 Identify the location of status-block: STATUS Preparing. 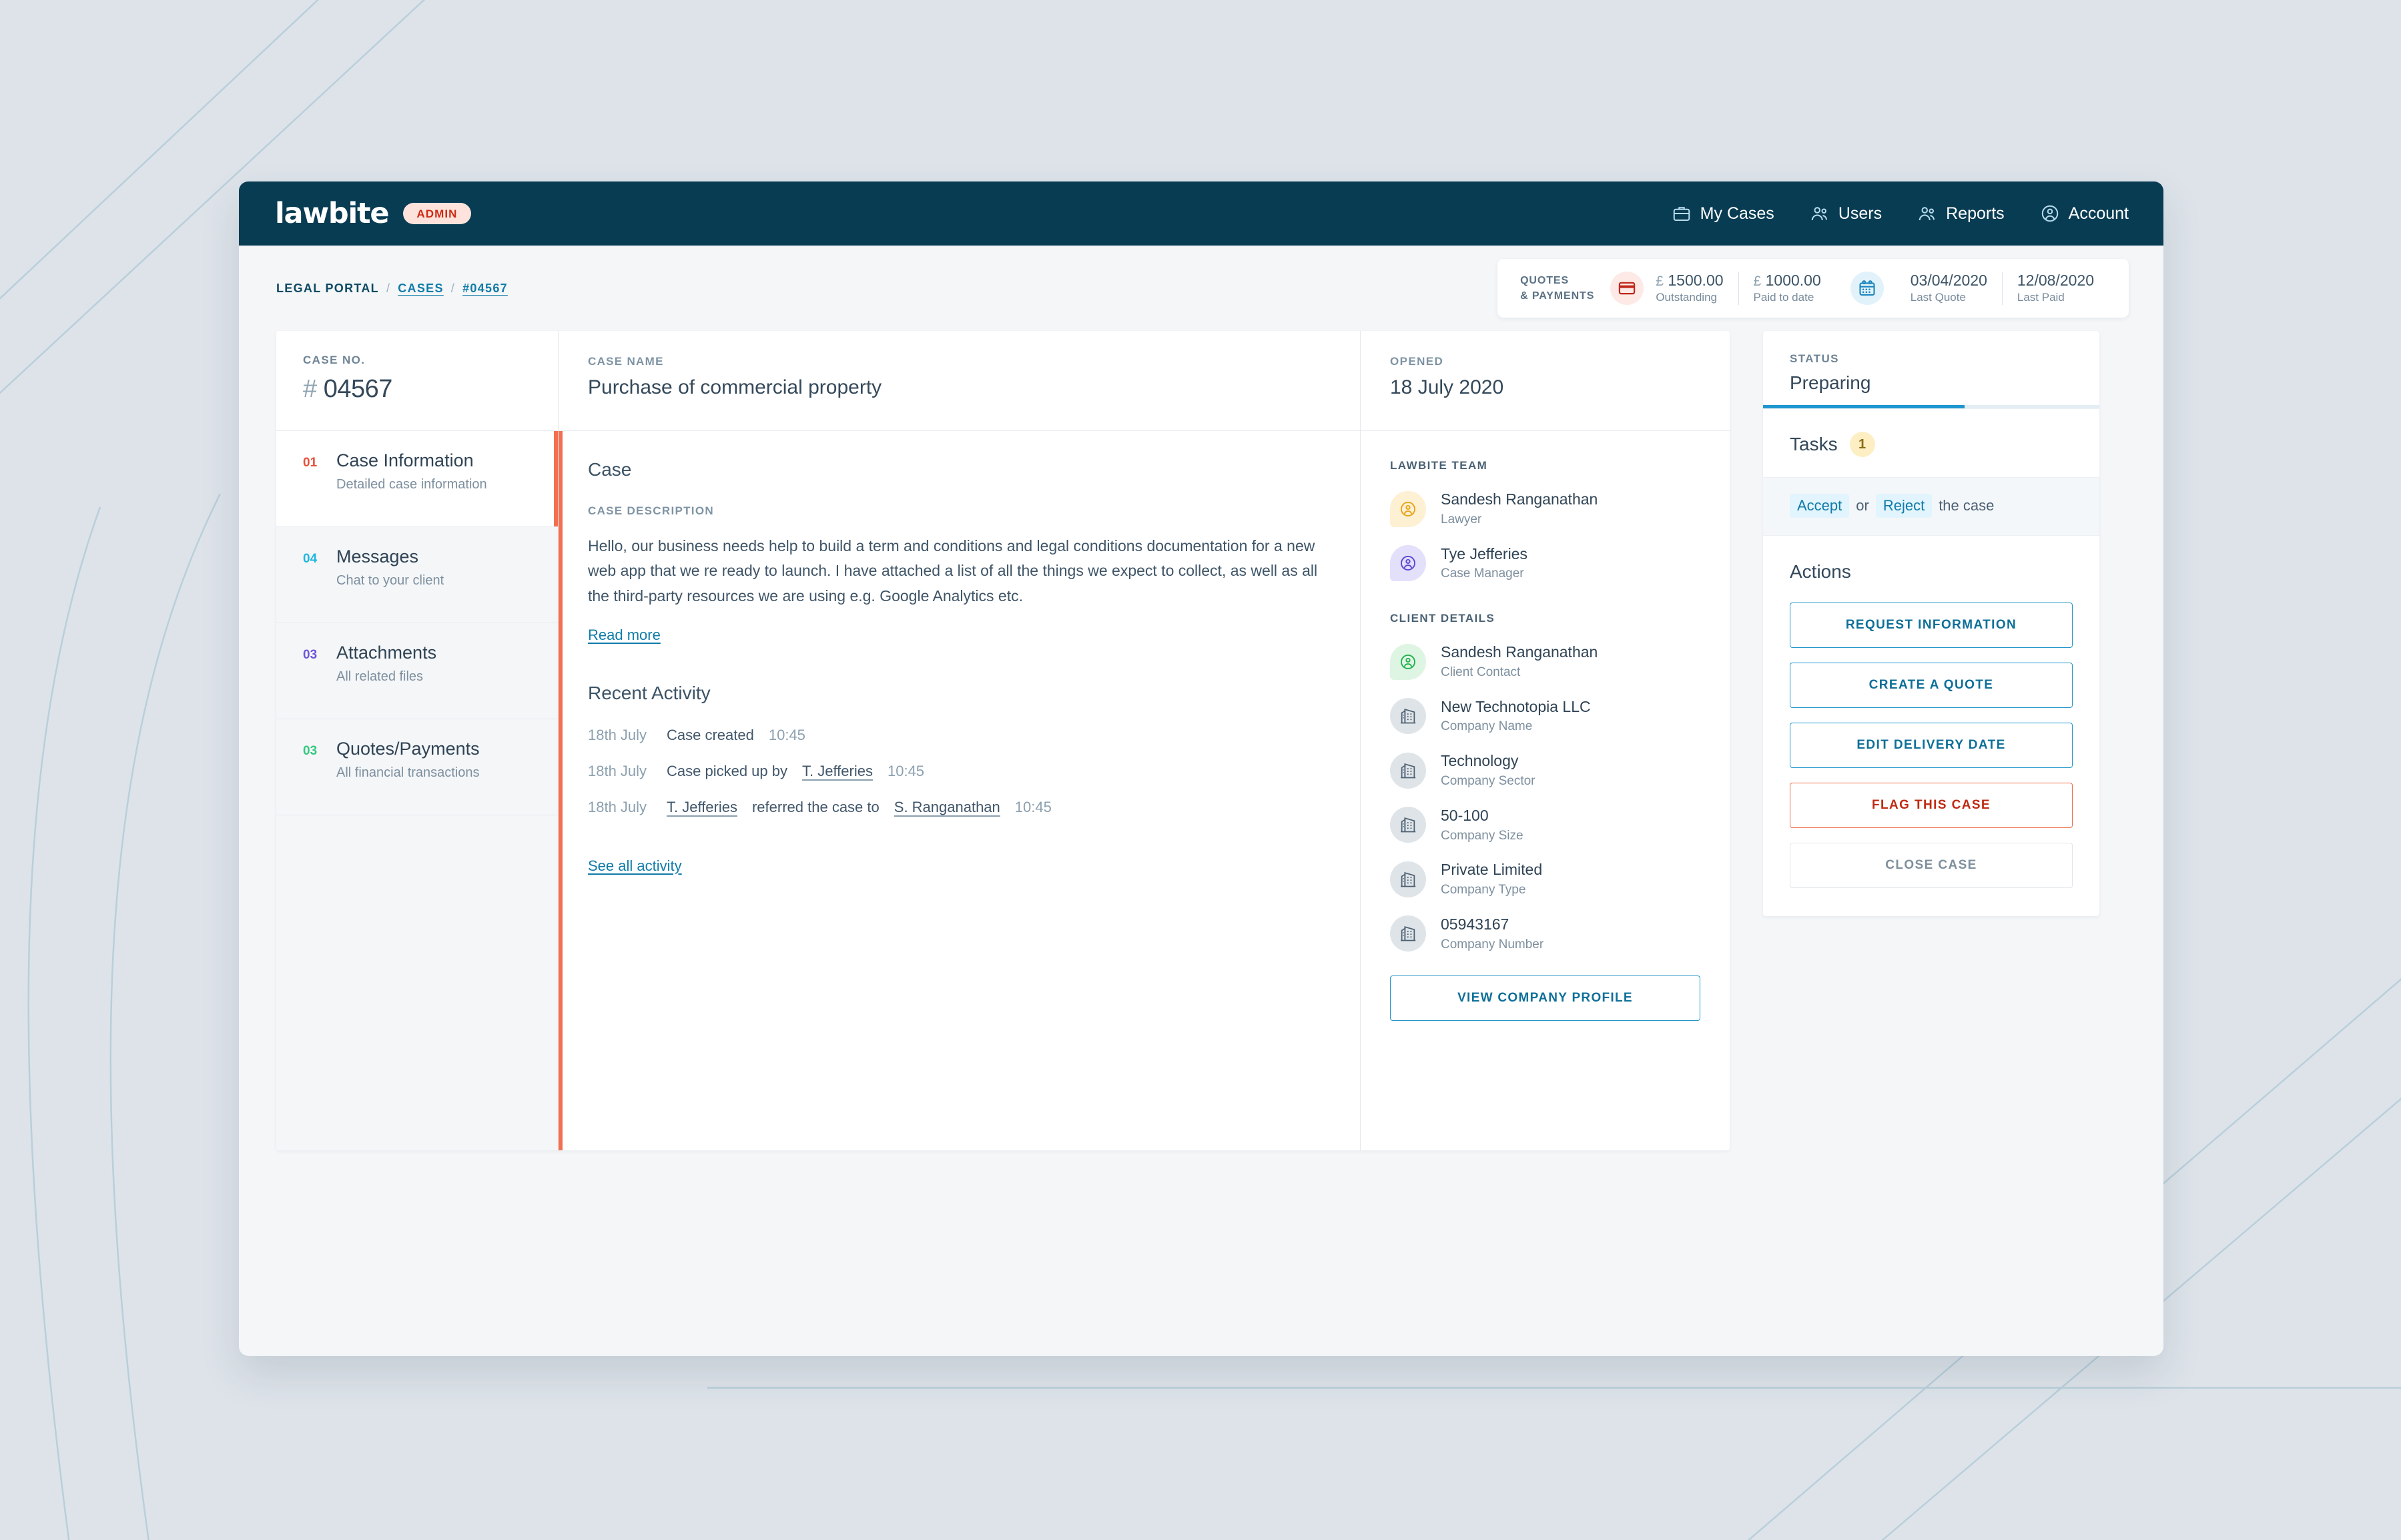
(1931, 369).